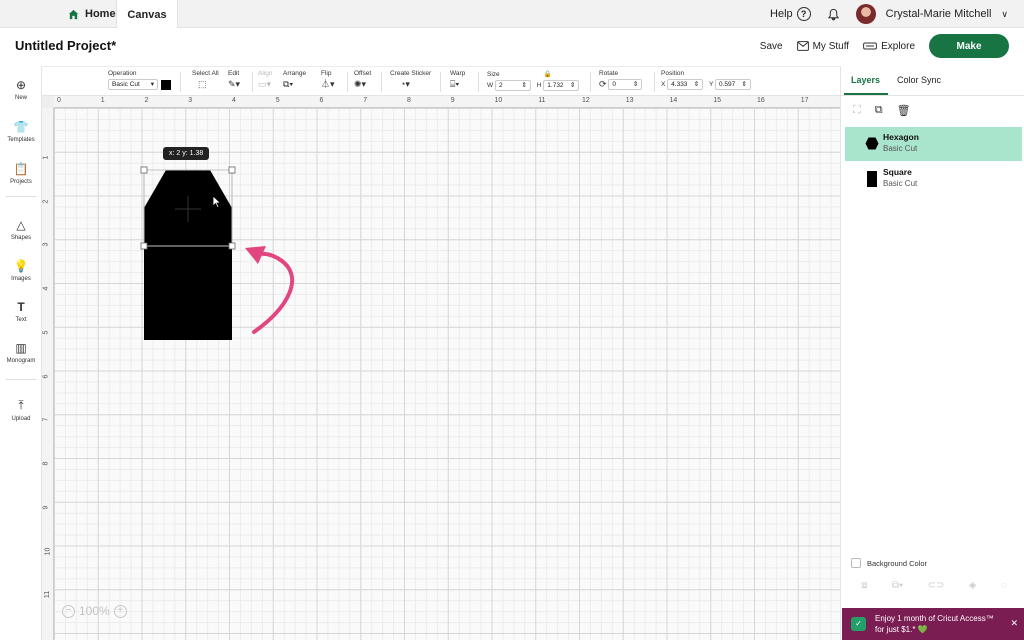 The height and width of the screenshot is (640, 1024). I want to click on bell-icon, so click(833, 14).